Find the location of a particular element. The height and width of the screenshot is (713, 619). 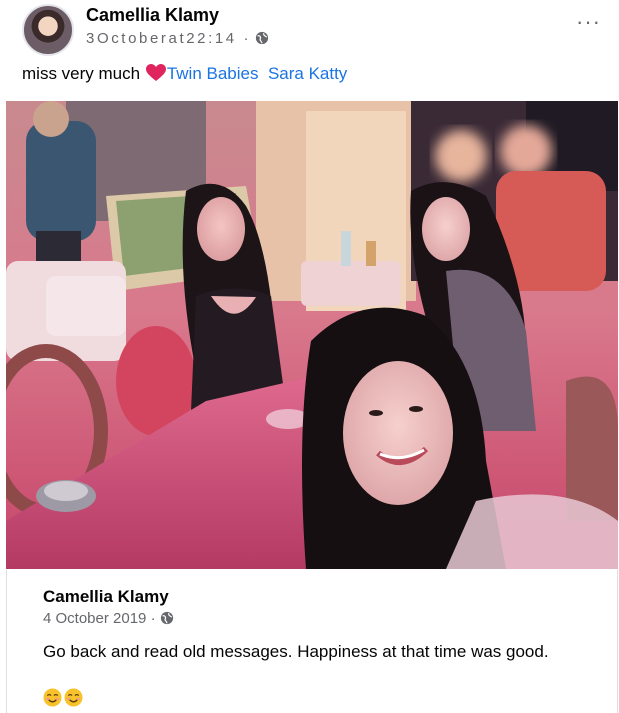

more-options-button: ··· is located at coordinates (588, 22).